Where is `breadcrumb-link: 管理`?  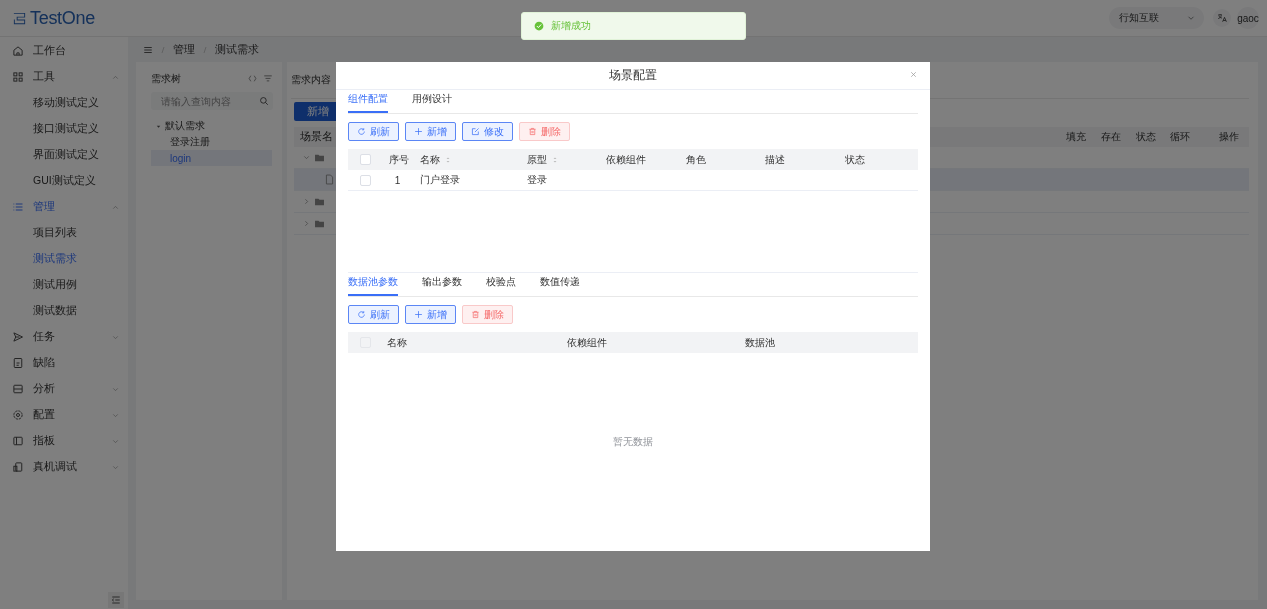
breadcrumb-link: 管理 is located at coordinates (184, 49).